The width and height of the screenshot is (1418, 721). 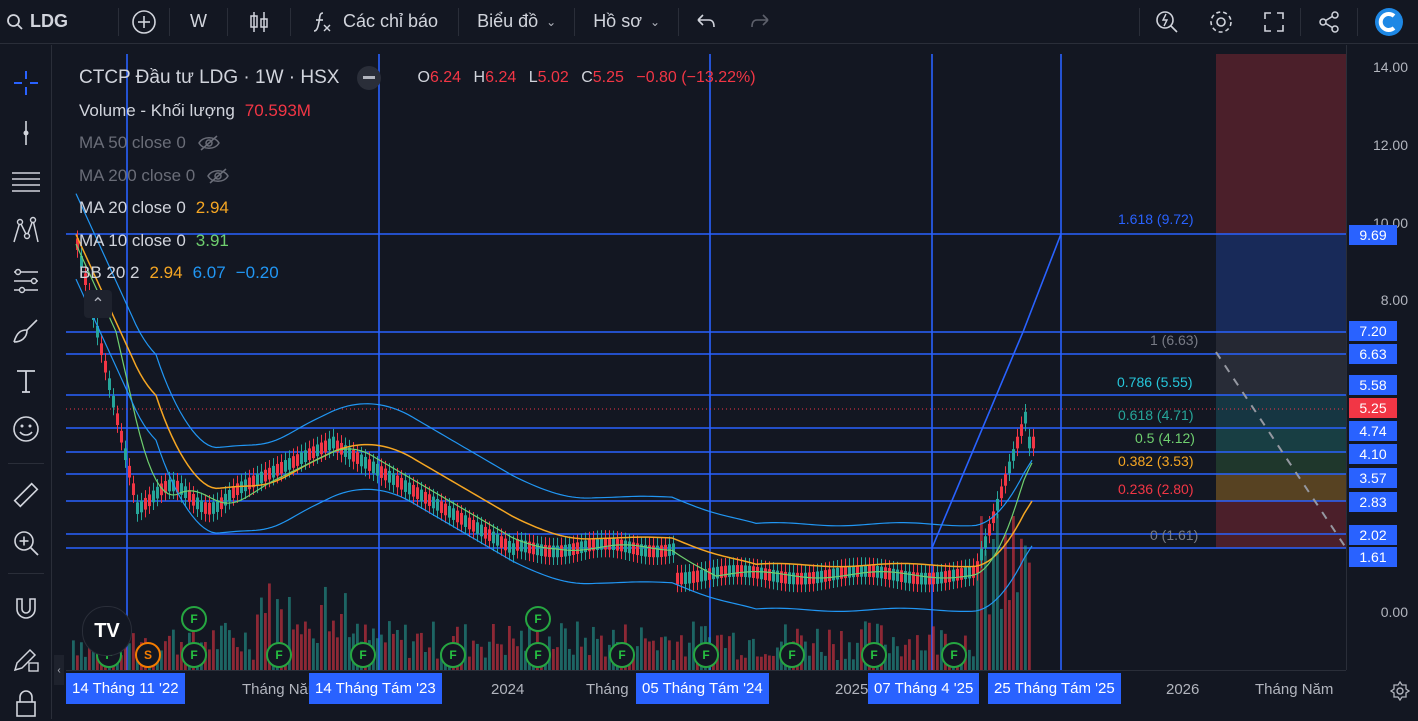 I want to click on indicators-button: Các chỉ báo, so click(x=374, y=22).